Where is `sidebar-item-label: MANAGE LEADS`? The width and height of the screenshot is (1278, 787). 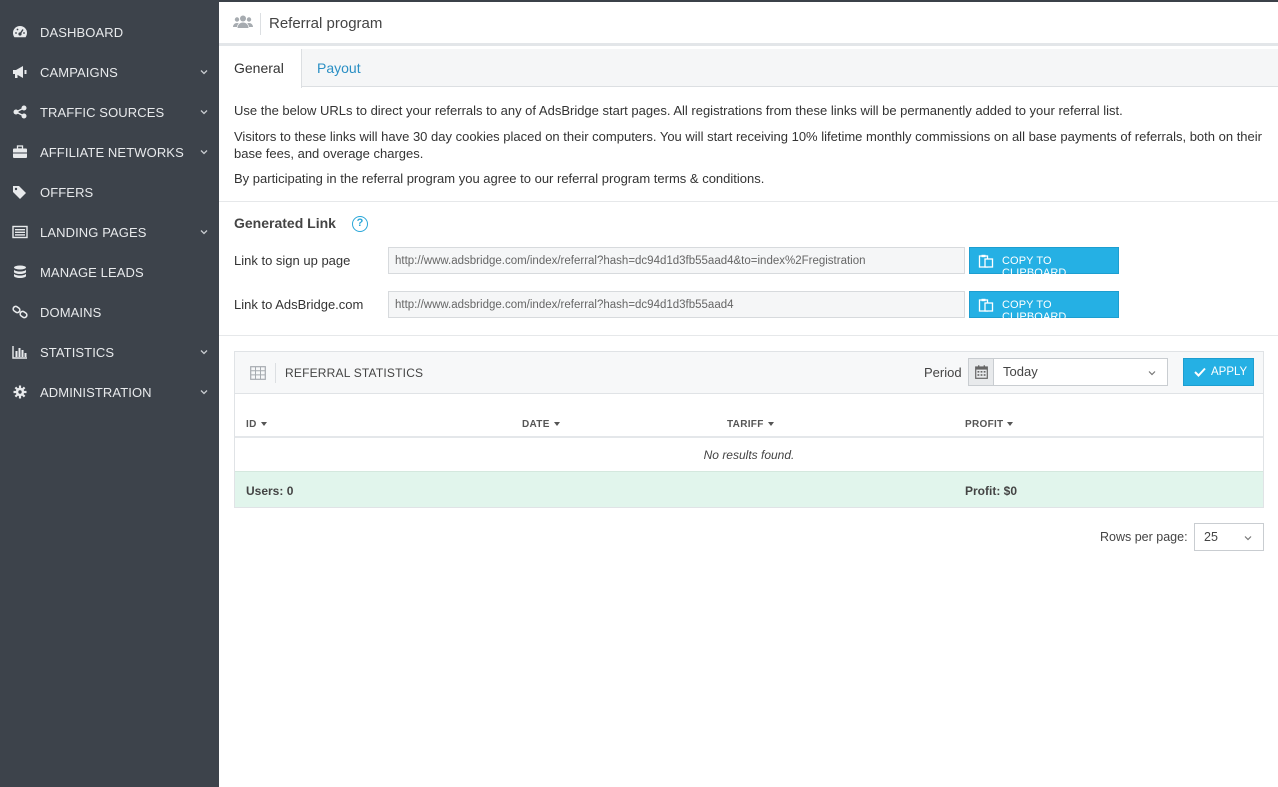 sidebar-item-label: MANAGE LEADS is located at coordinates (92, 272).